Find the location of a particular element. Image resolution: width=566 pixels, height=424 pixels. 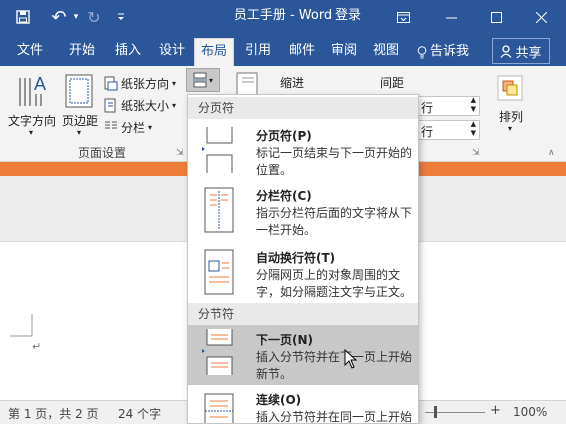

text-direction-button: A 文字方向 ▾ is located at coordinates (32, 105).